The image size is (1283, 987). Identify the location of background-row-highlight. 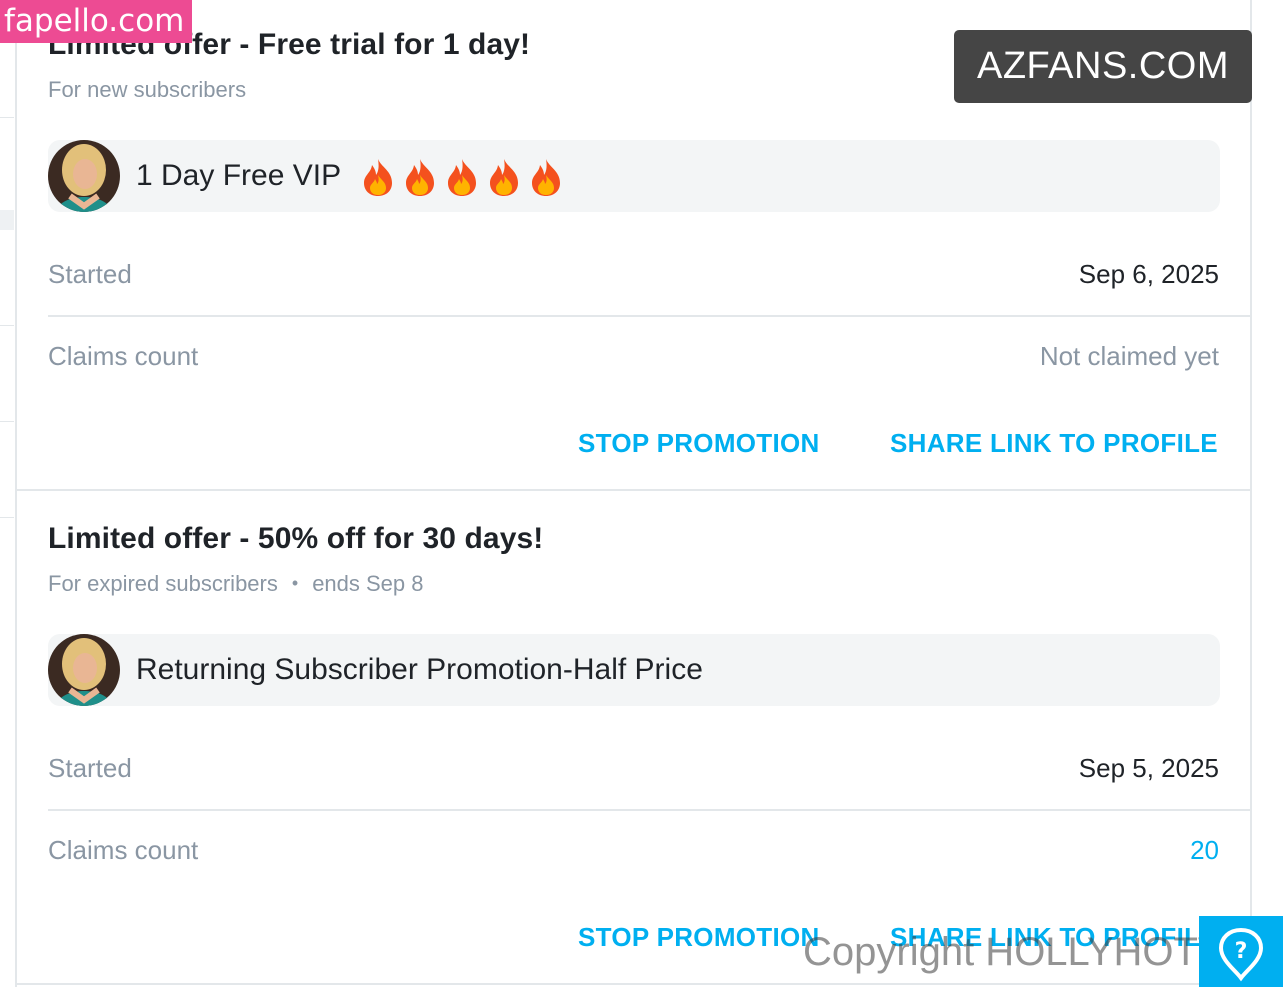
(7, 220).